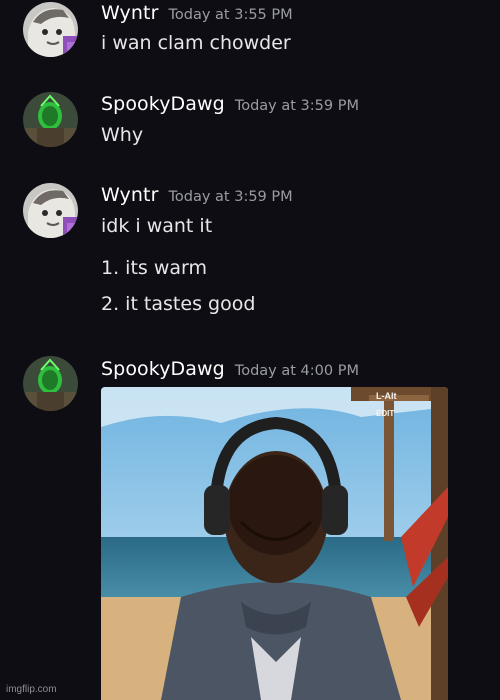 This screenshot has width=500, height=700. What do you see at coordinates (122, 135) in the screenshot?
I see `message-text: Why` at bounding box center [122, 135].